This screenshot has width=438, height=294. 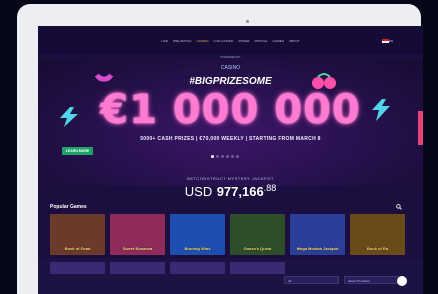 What do you see at coordinates (230, 68) in the screenshot?
I see `casino-logo: CASINO` at bounding box center [230, 68].